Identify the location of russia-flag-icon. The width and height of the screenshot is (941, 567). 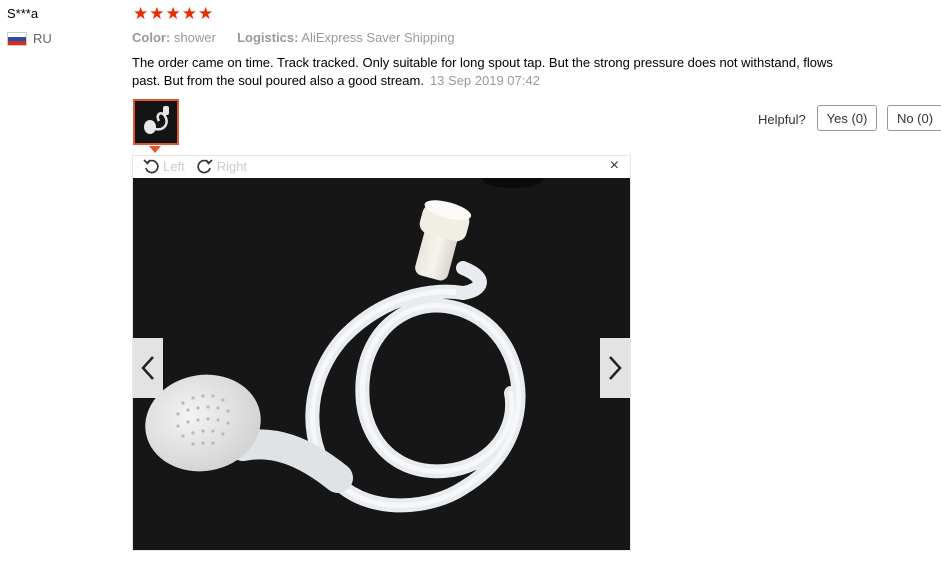
(17, 38).